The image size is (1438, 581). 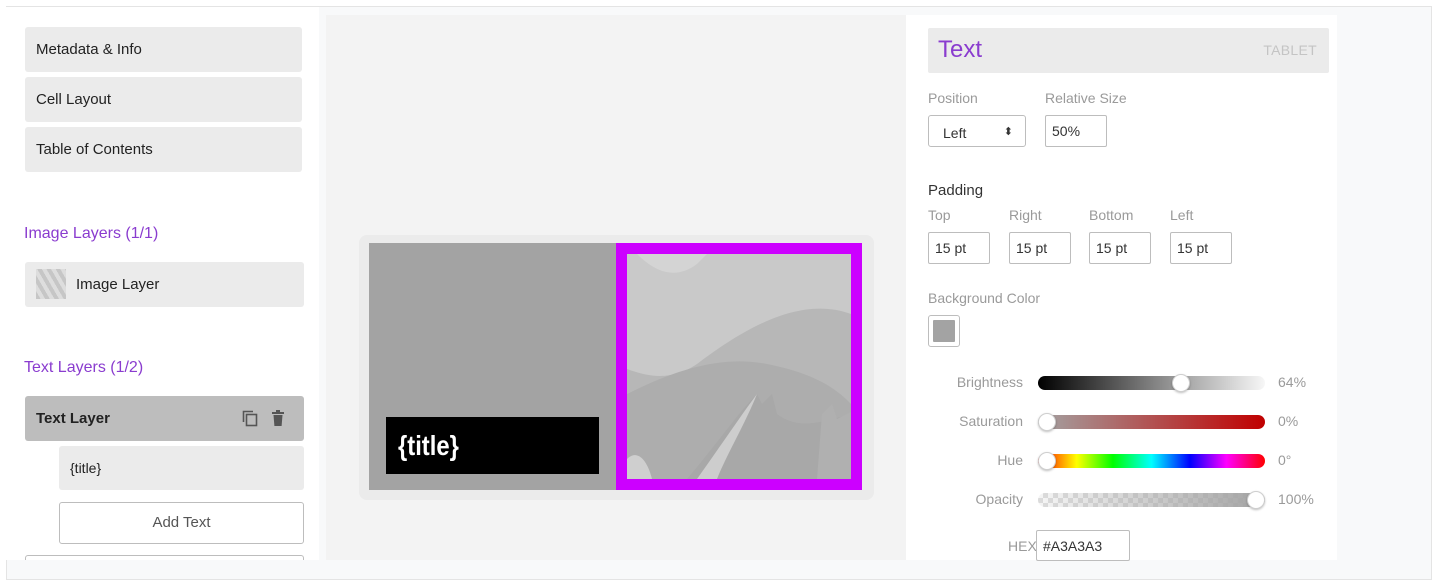 What do you see at coordinates (977, 131) in the screenshot?
I see `position-select: Left ⬍` at bounding box center [977, 131].